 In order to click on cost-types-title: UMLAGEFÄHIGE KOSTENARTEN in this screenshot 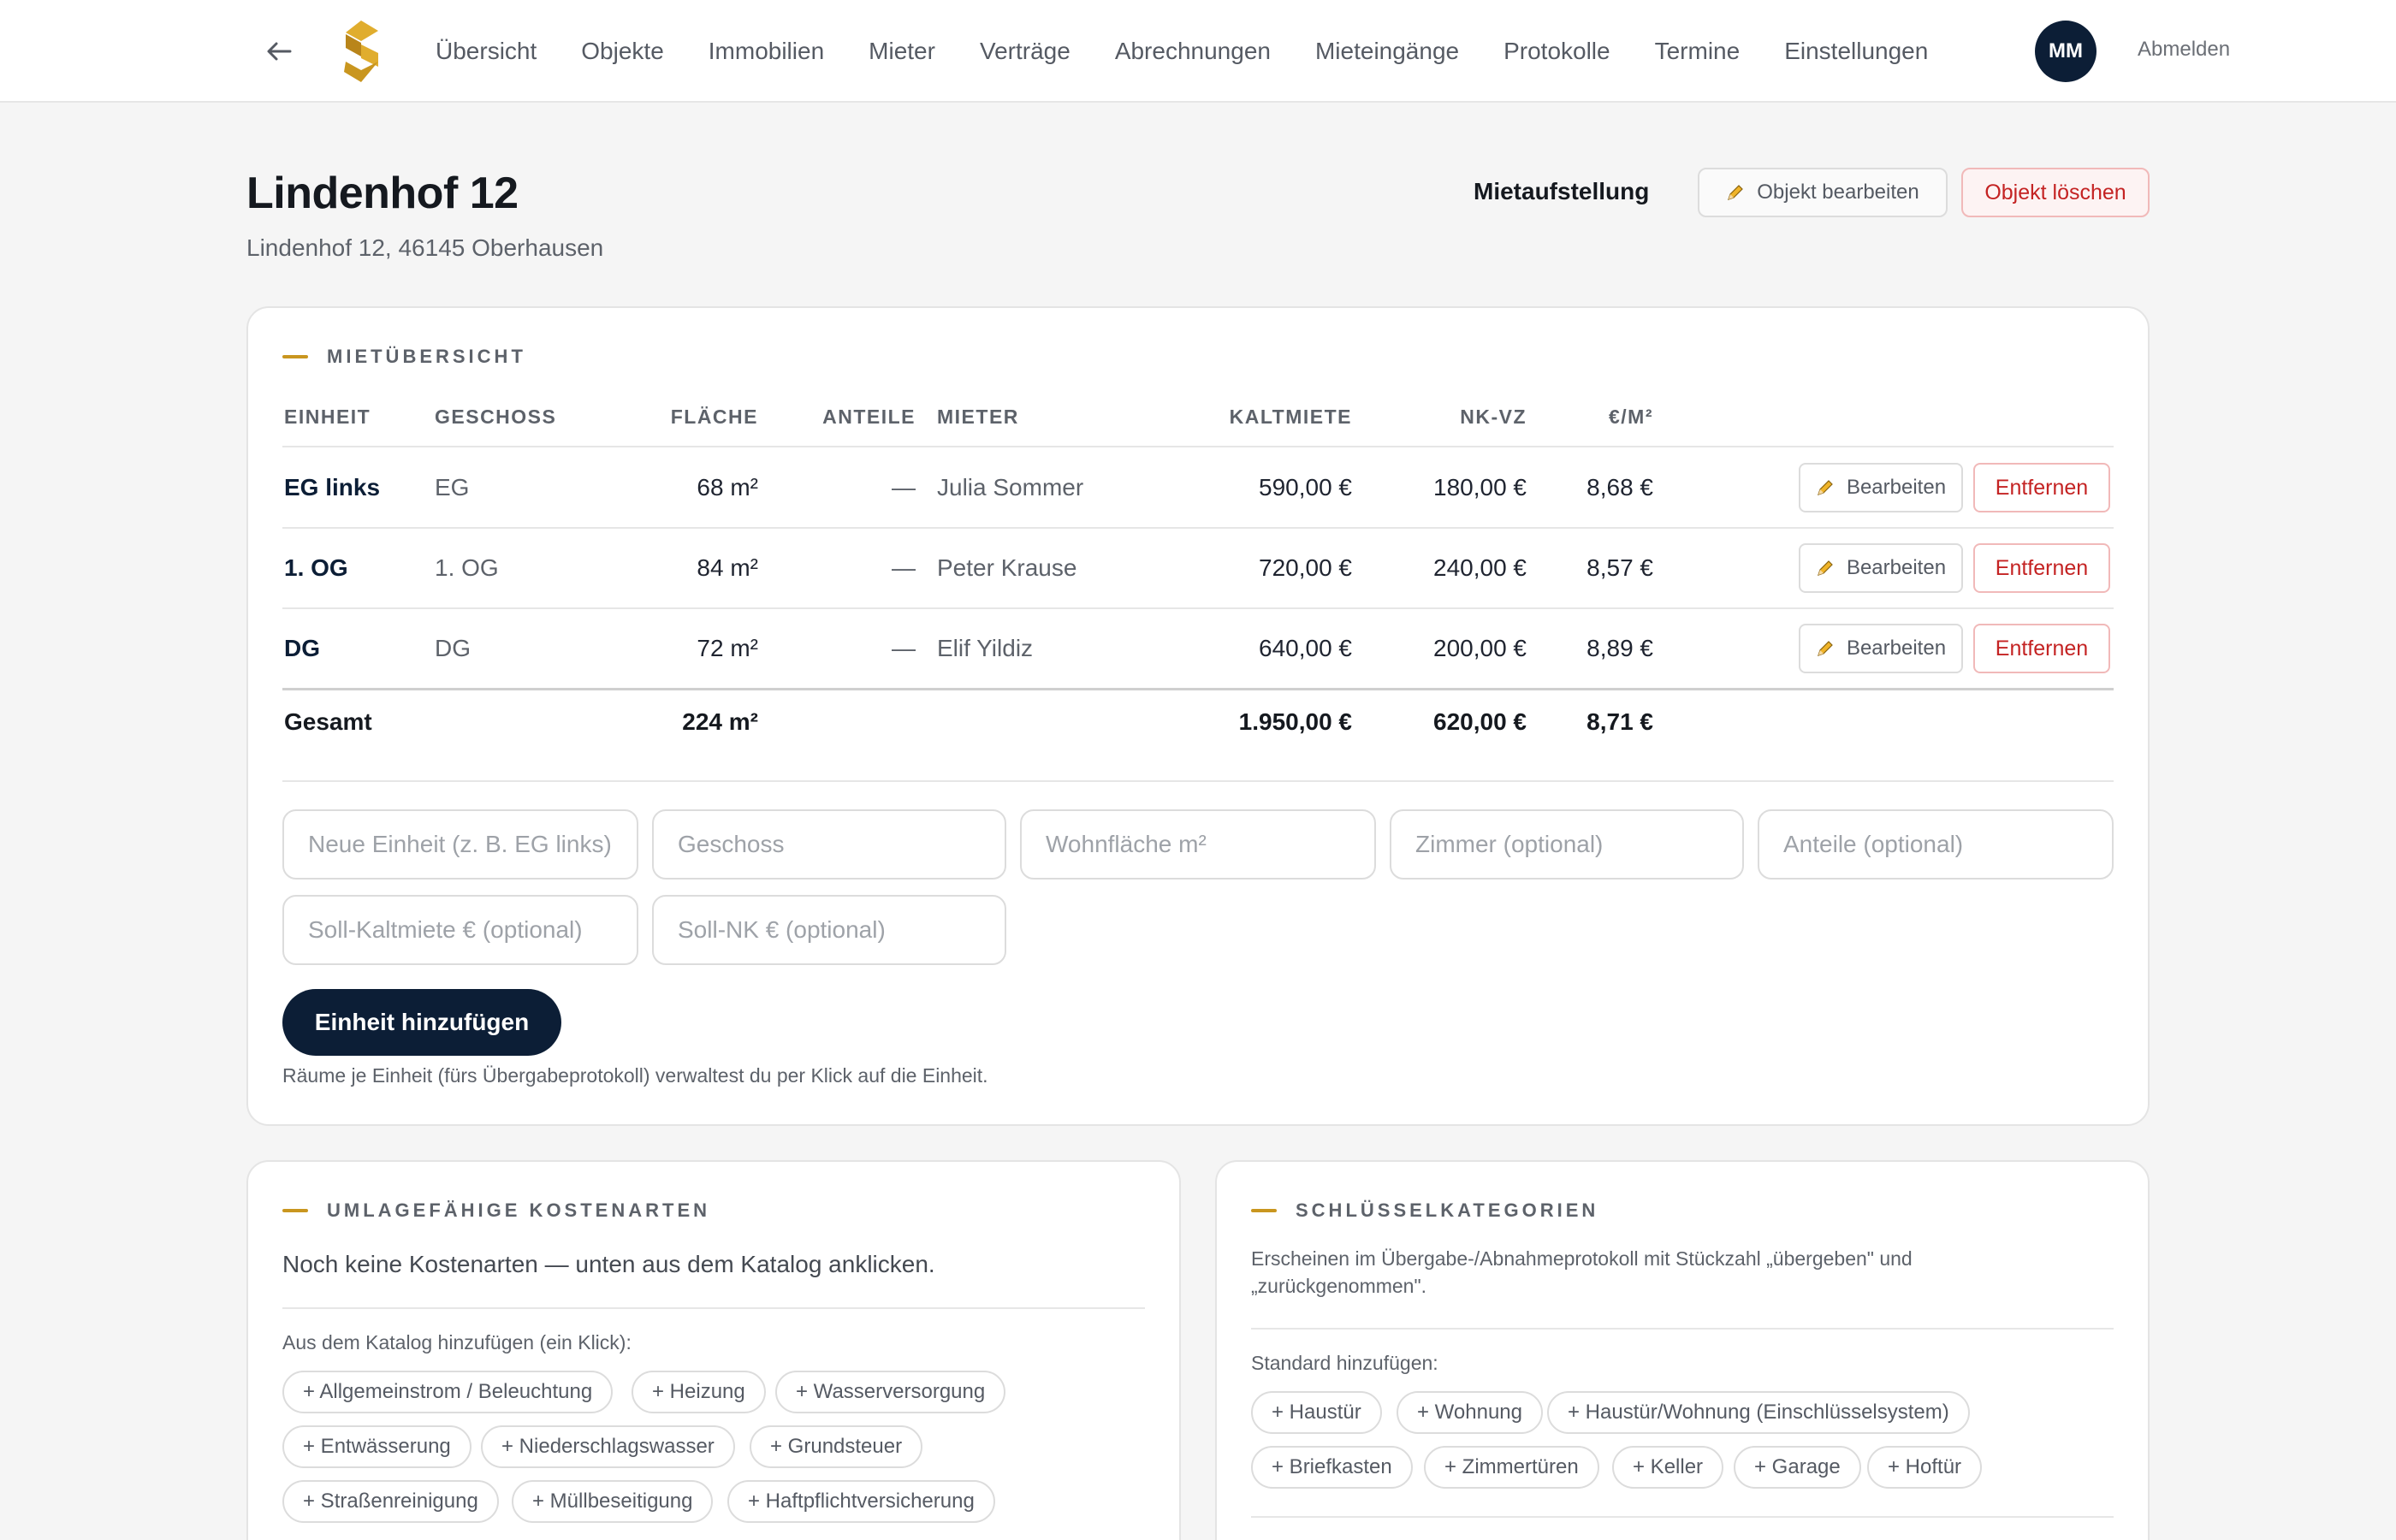, I will do `click(518, 1210)`.